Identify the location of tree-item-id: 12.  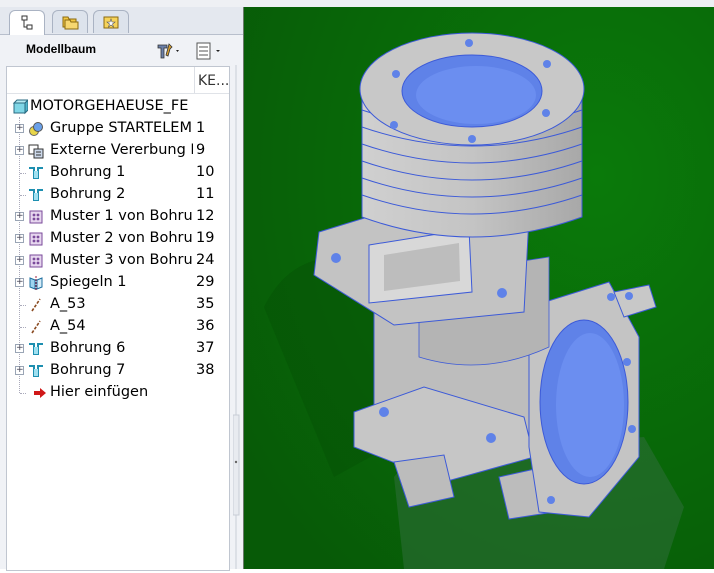
(205, 216).